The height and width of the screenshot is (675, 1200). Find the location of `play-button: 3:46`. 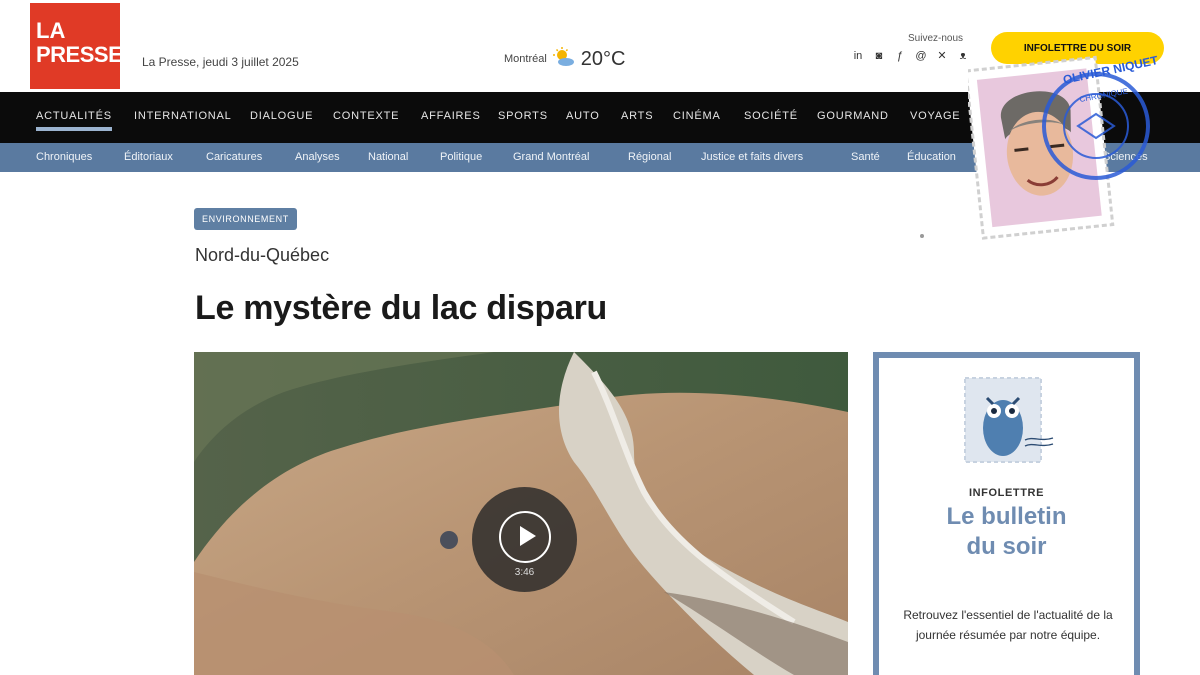

play-button: 3:46 is located at coordinates (524, 539).